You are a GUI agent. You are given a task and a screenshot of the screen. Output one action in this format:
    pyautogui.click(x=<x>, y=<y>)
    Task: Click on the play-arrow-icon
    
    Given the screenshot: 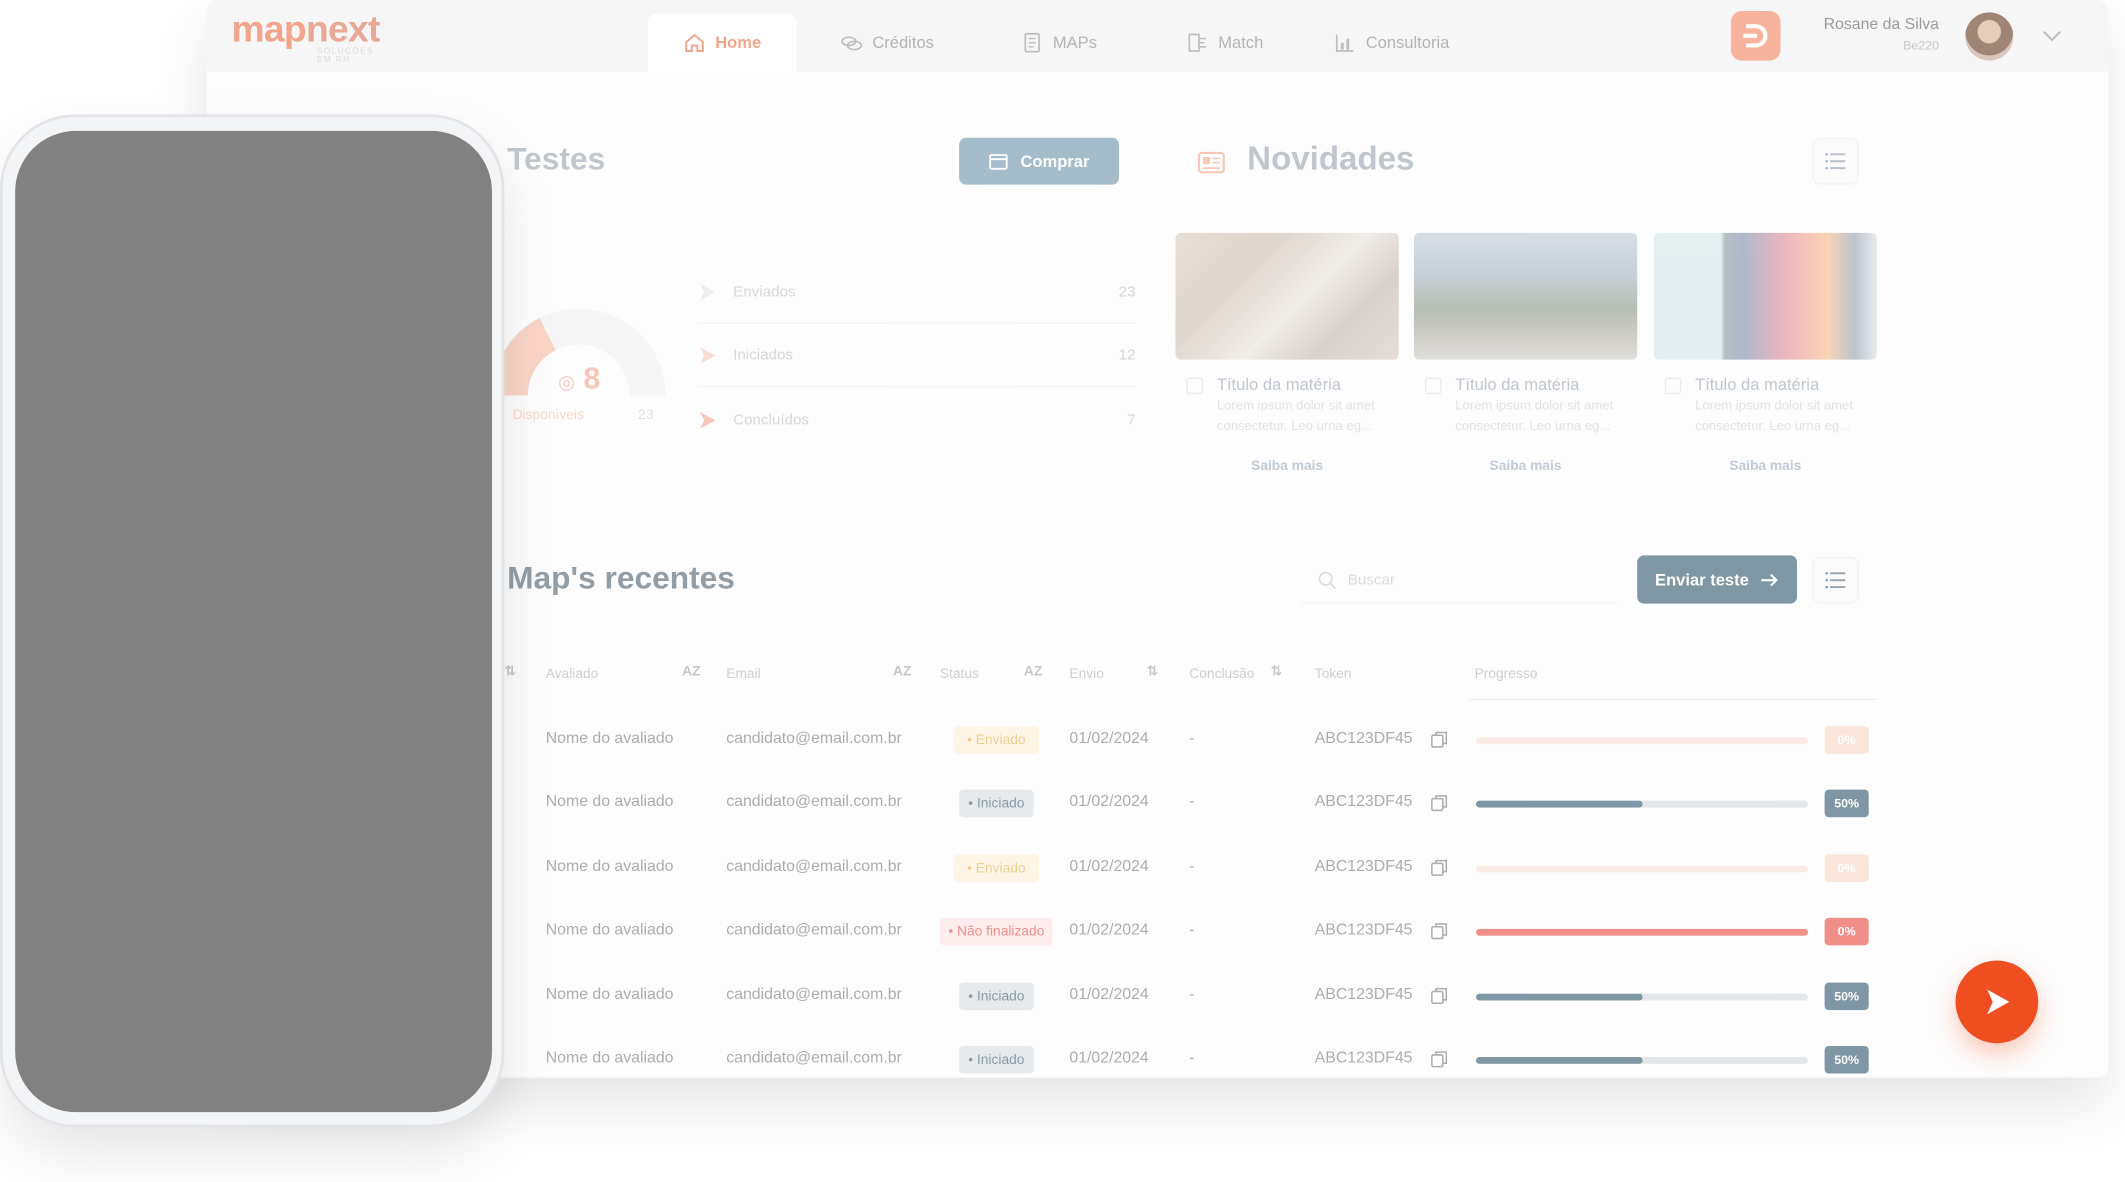 What is the action you would take?
    pyautogui.click(x=1998, y=1002)
    